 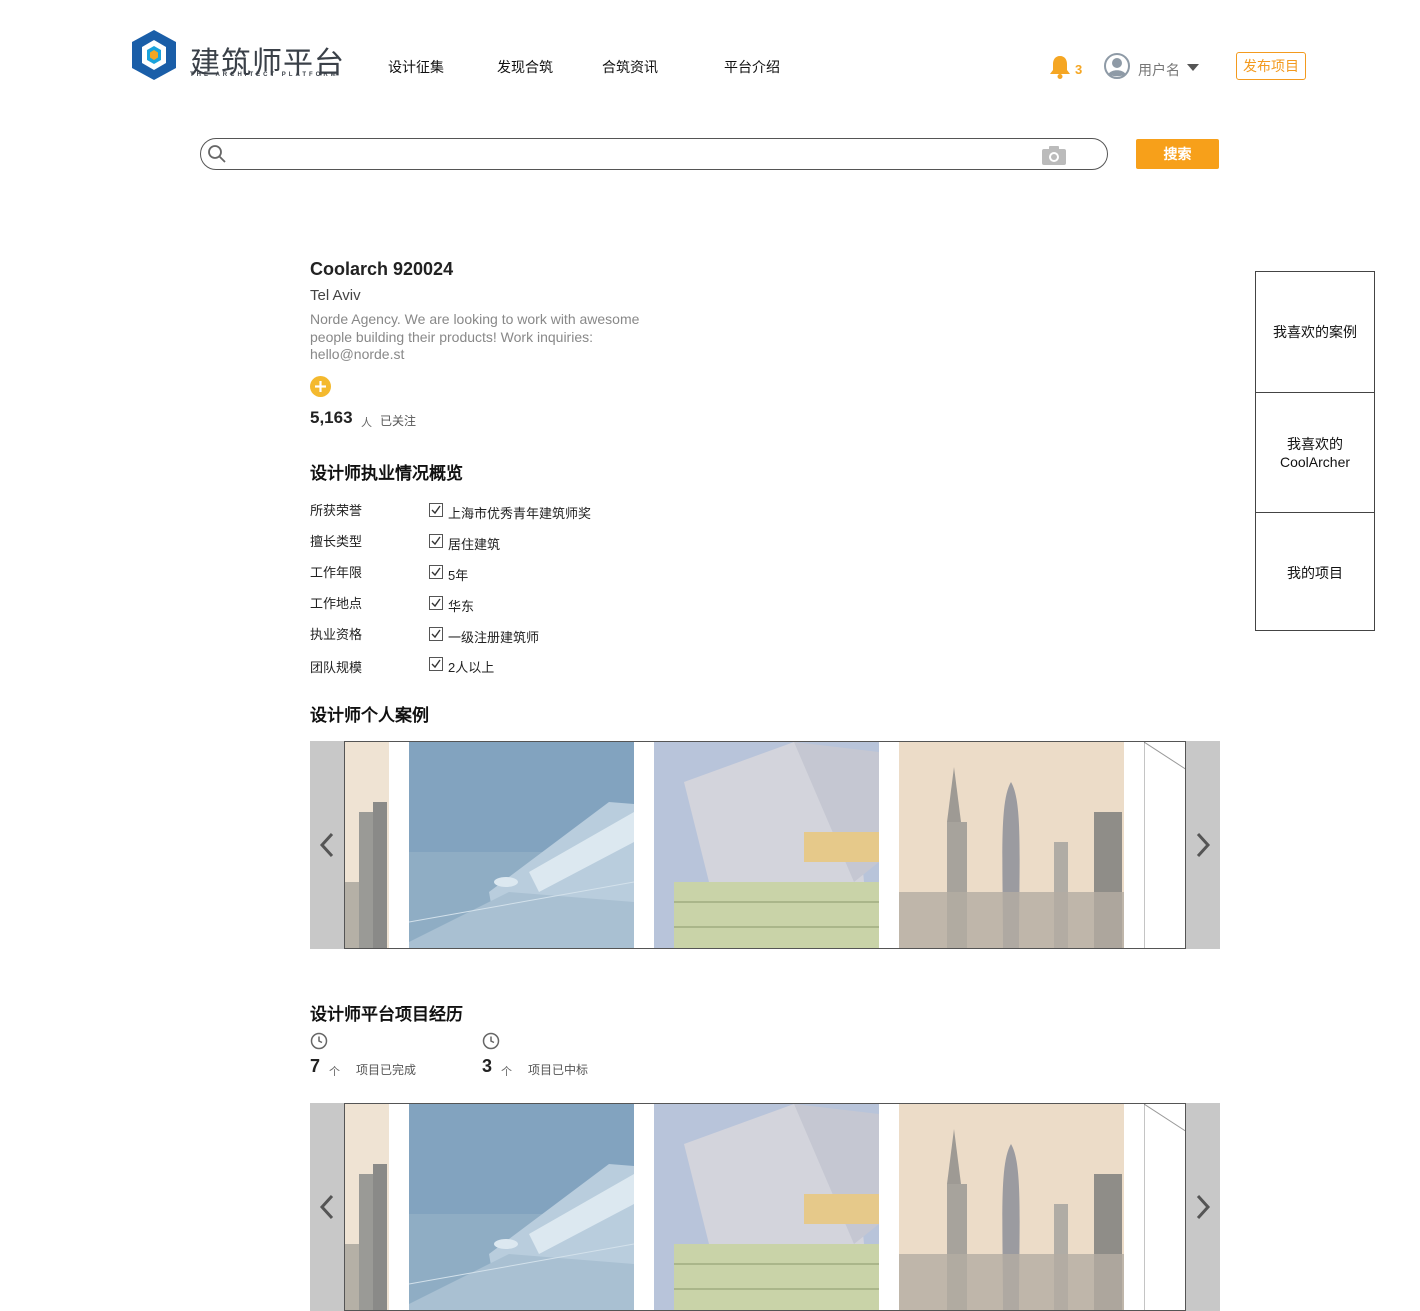 I want to click on notification-count: 3, so click(x=1079, y=69).